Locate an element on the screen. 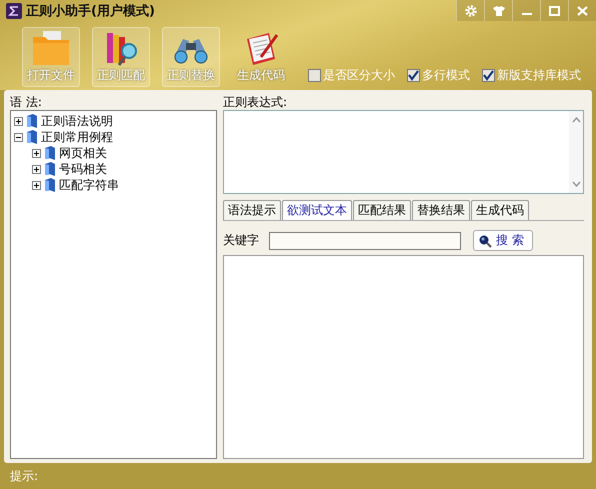 This screenshot has width=596, height=489. tree-item: 正则语法说明 is located at coordinates (77, 121).